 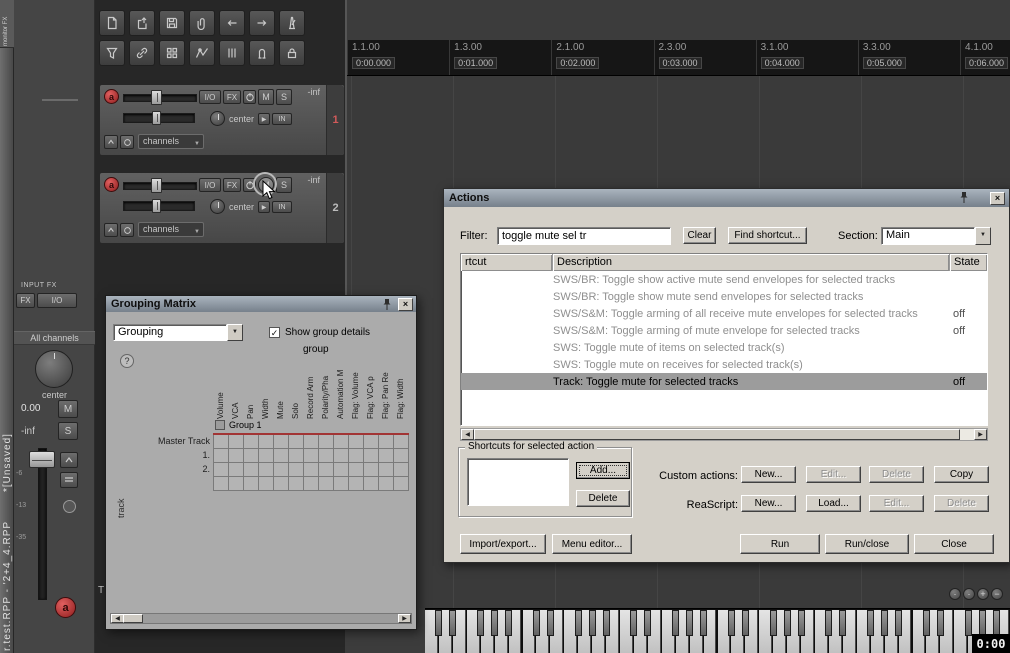 What do you see at coordinates (371, 57) in the screenshot?
I see `timeline-marker: 1.1.00 0:00.000` at bounding box center [371, 57].